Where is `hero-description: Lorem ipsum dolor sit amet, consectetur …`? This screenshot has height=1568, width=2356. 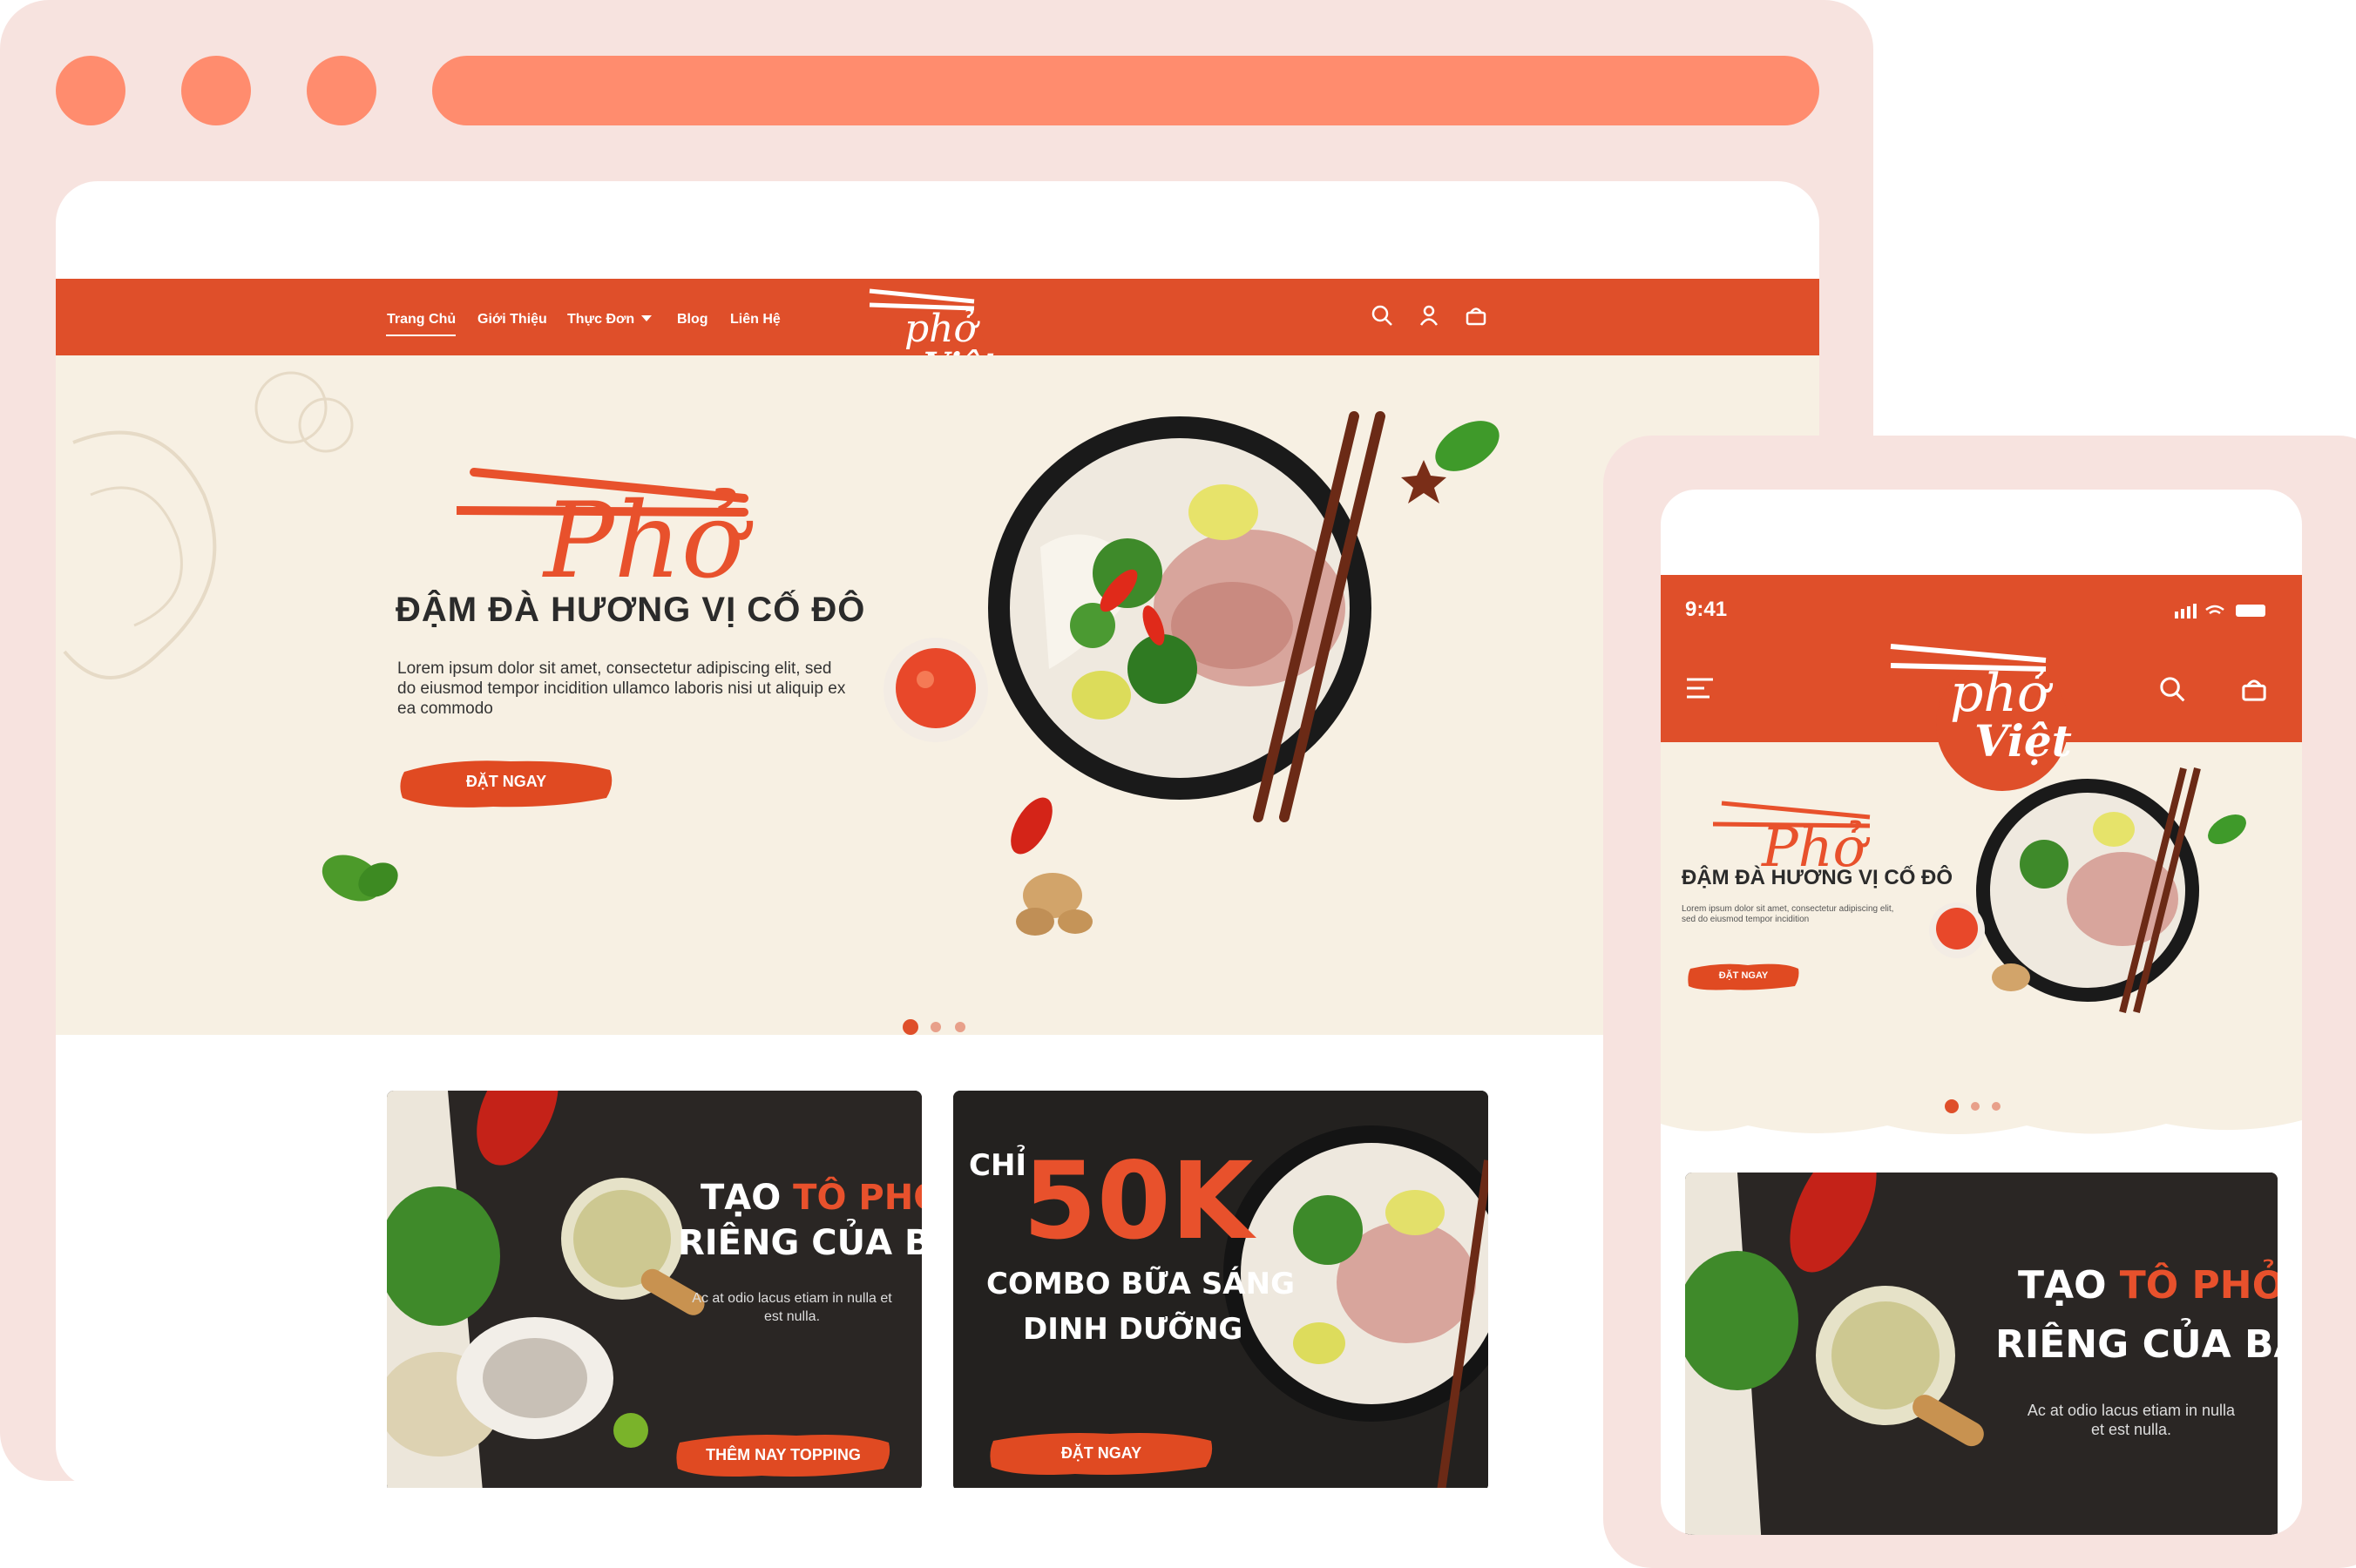
hero-description: Lorem ipsum dolor sit amet, consectetur … is located at coordinates (621, 688).